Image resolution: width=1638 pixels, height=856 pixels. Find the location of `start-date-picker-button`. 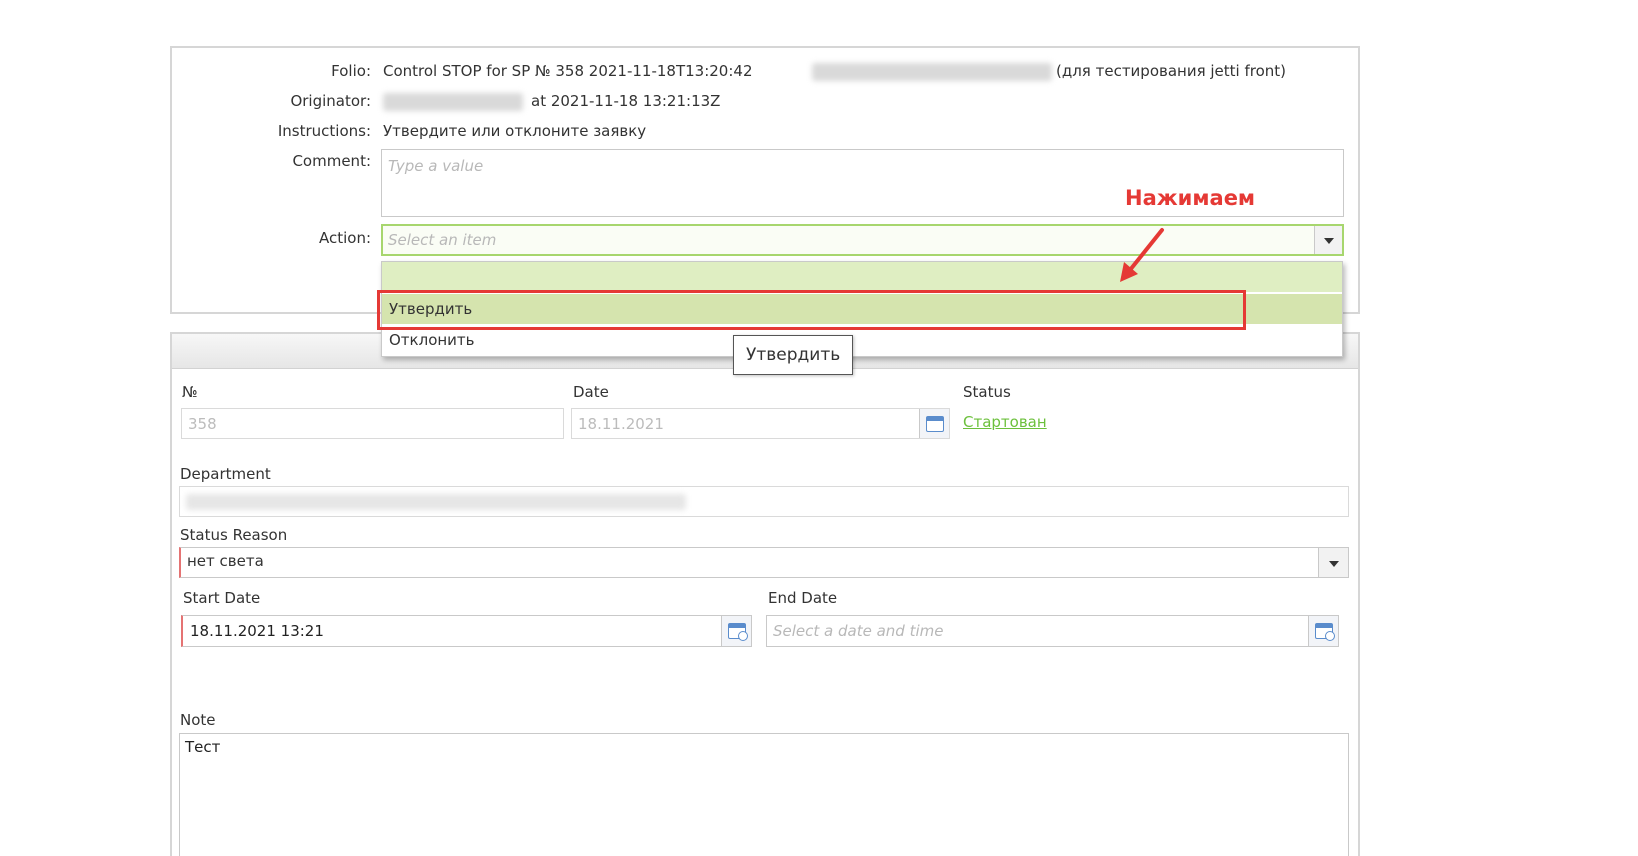

start-date-picker-button is located at coordinates (736, 631).